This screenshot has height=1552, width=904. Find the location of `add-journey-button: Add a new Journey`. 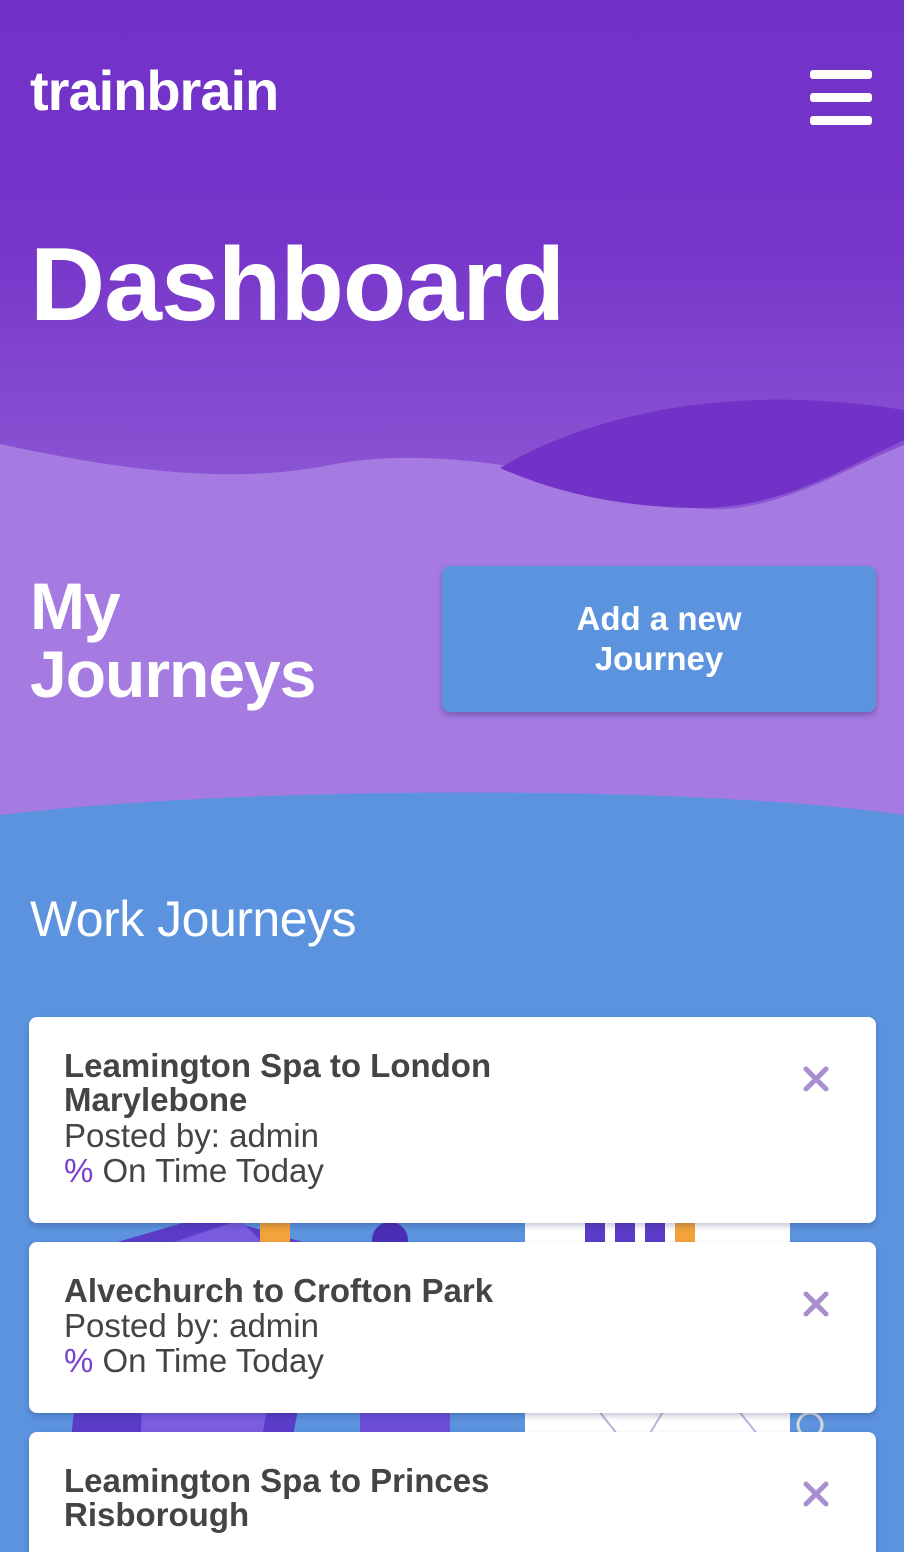

add-journey-button: Add a new Journey is located at coordinates (659, 639).